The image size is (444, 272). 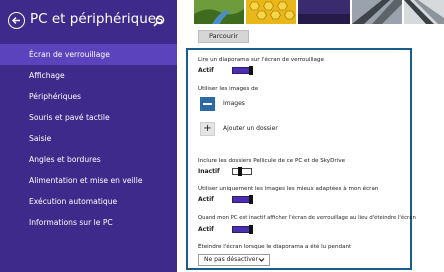 What do you see at coordinates (271, 12) in the screenshot?
I see `thumbnail-honeycomb` at bounding box center [271, 12].